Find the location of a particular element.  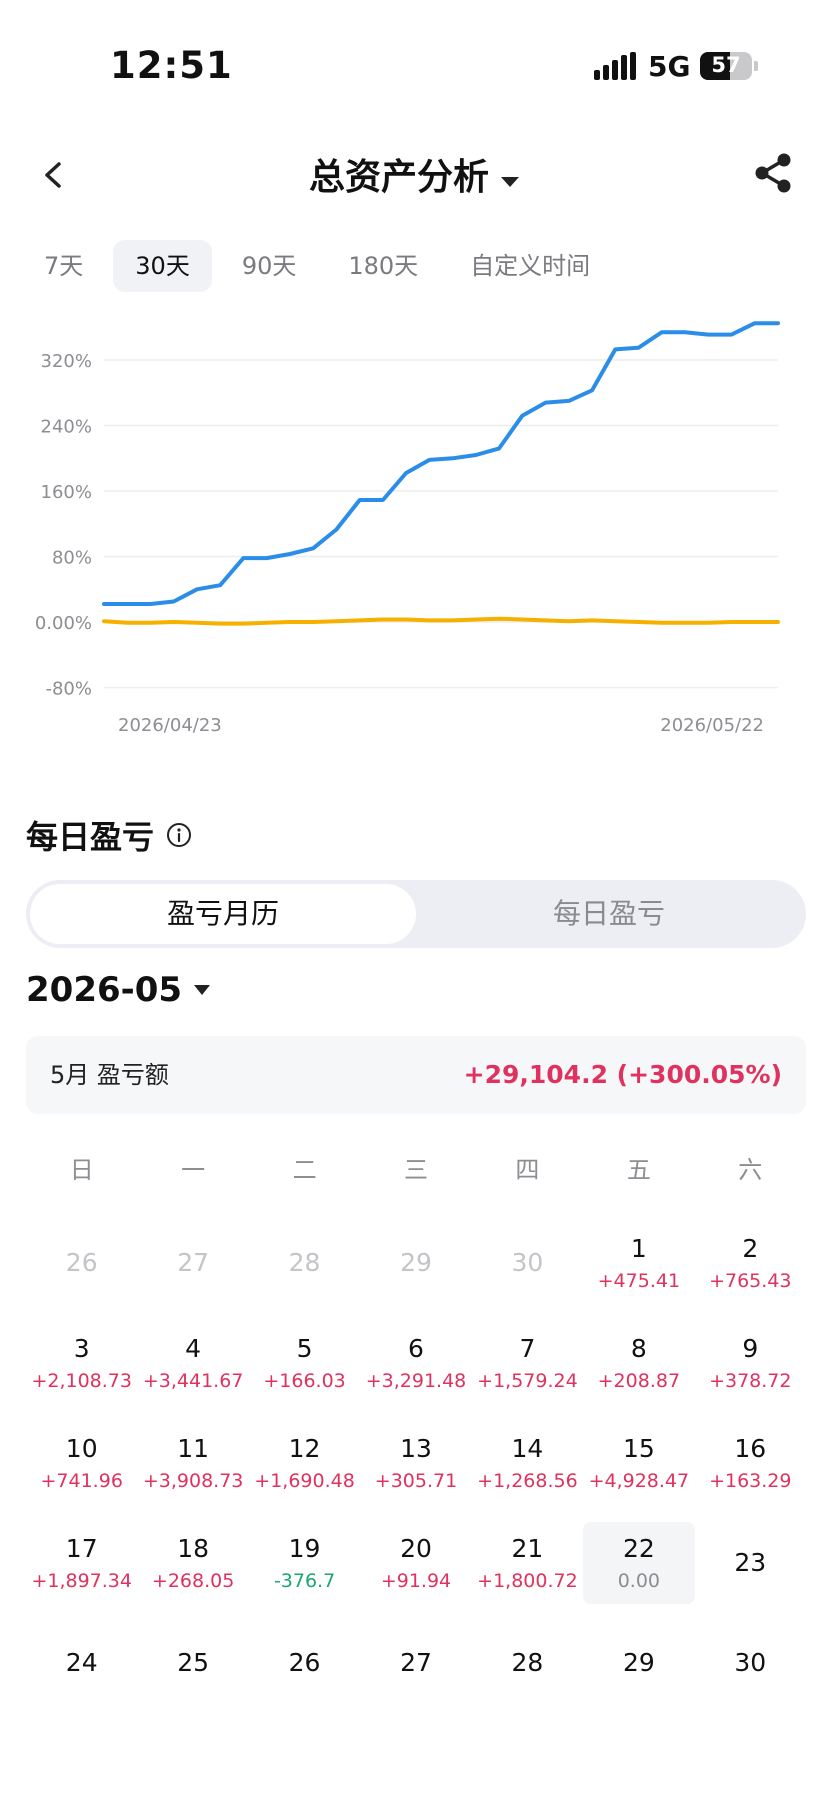

day-pnl: +3,441.67 is located at coordinates (193, 1381).